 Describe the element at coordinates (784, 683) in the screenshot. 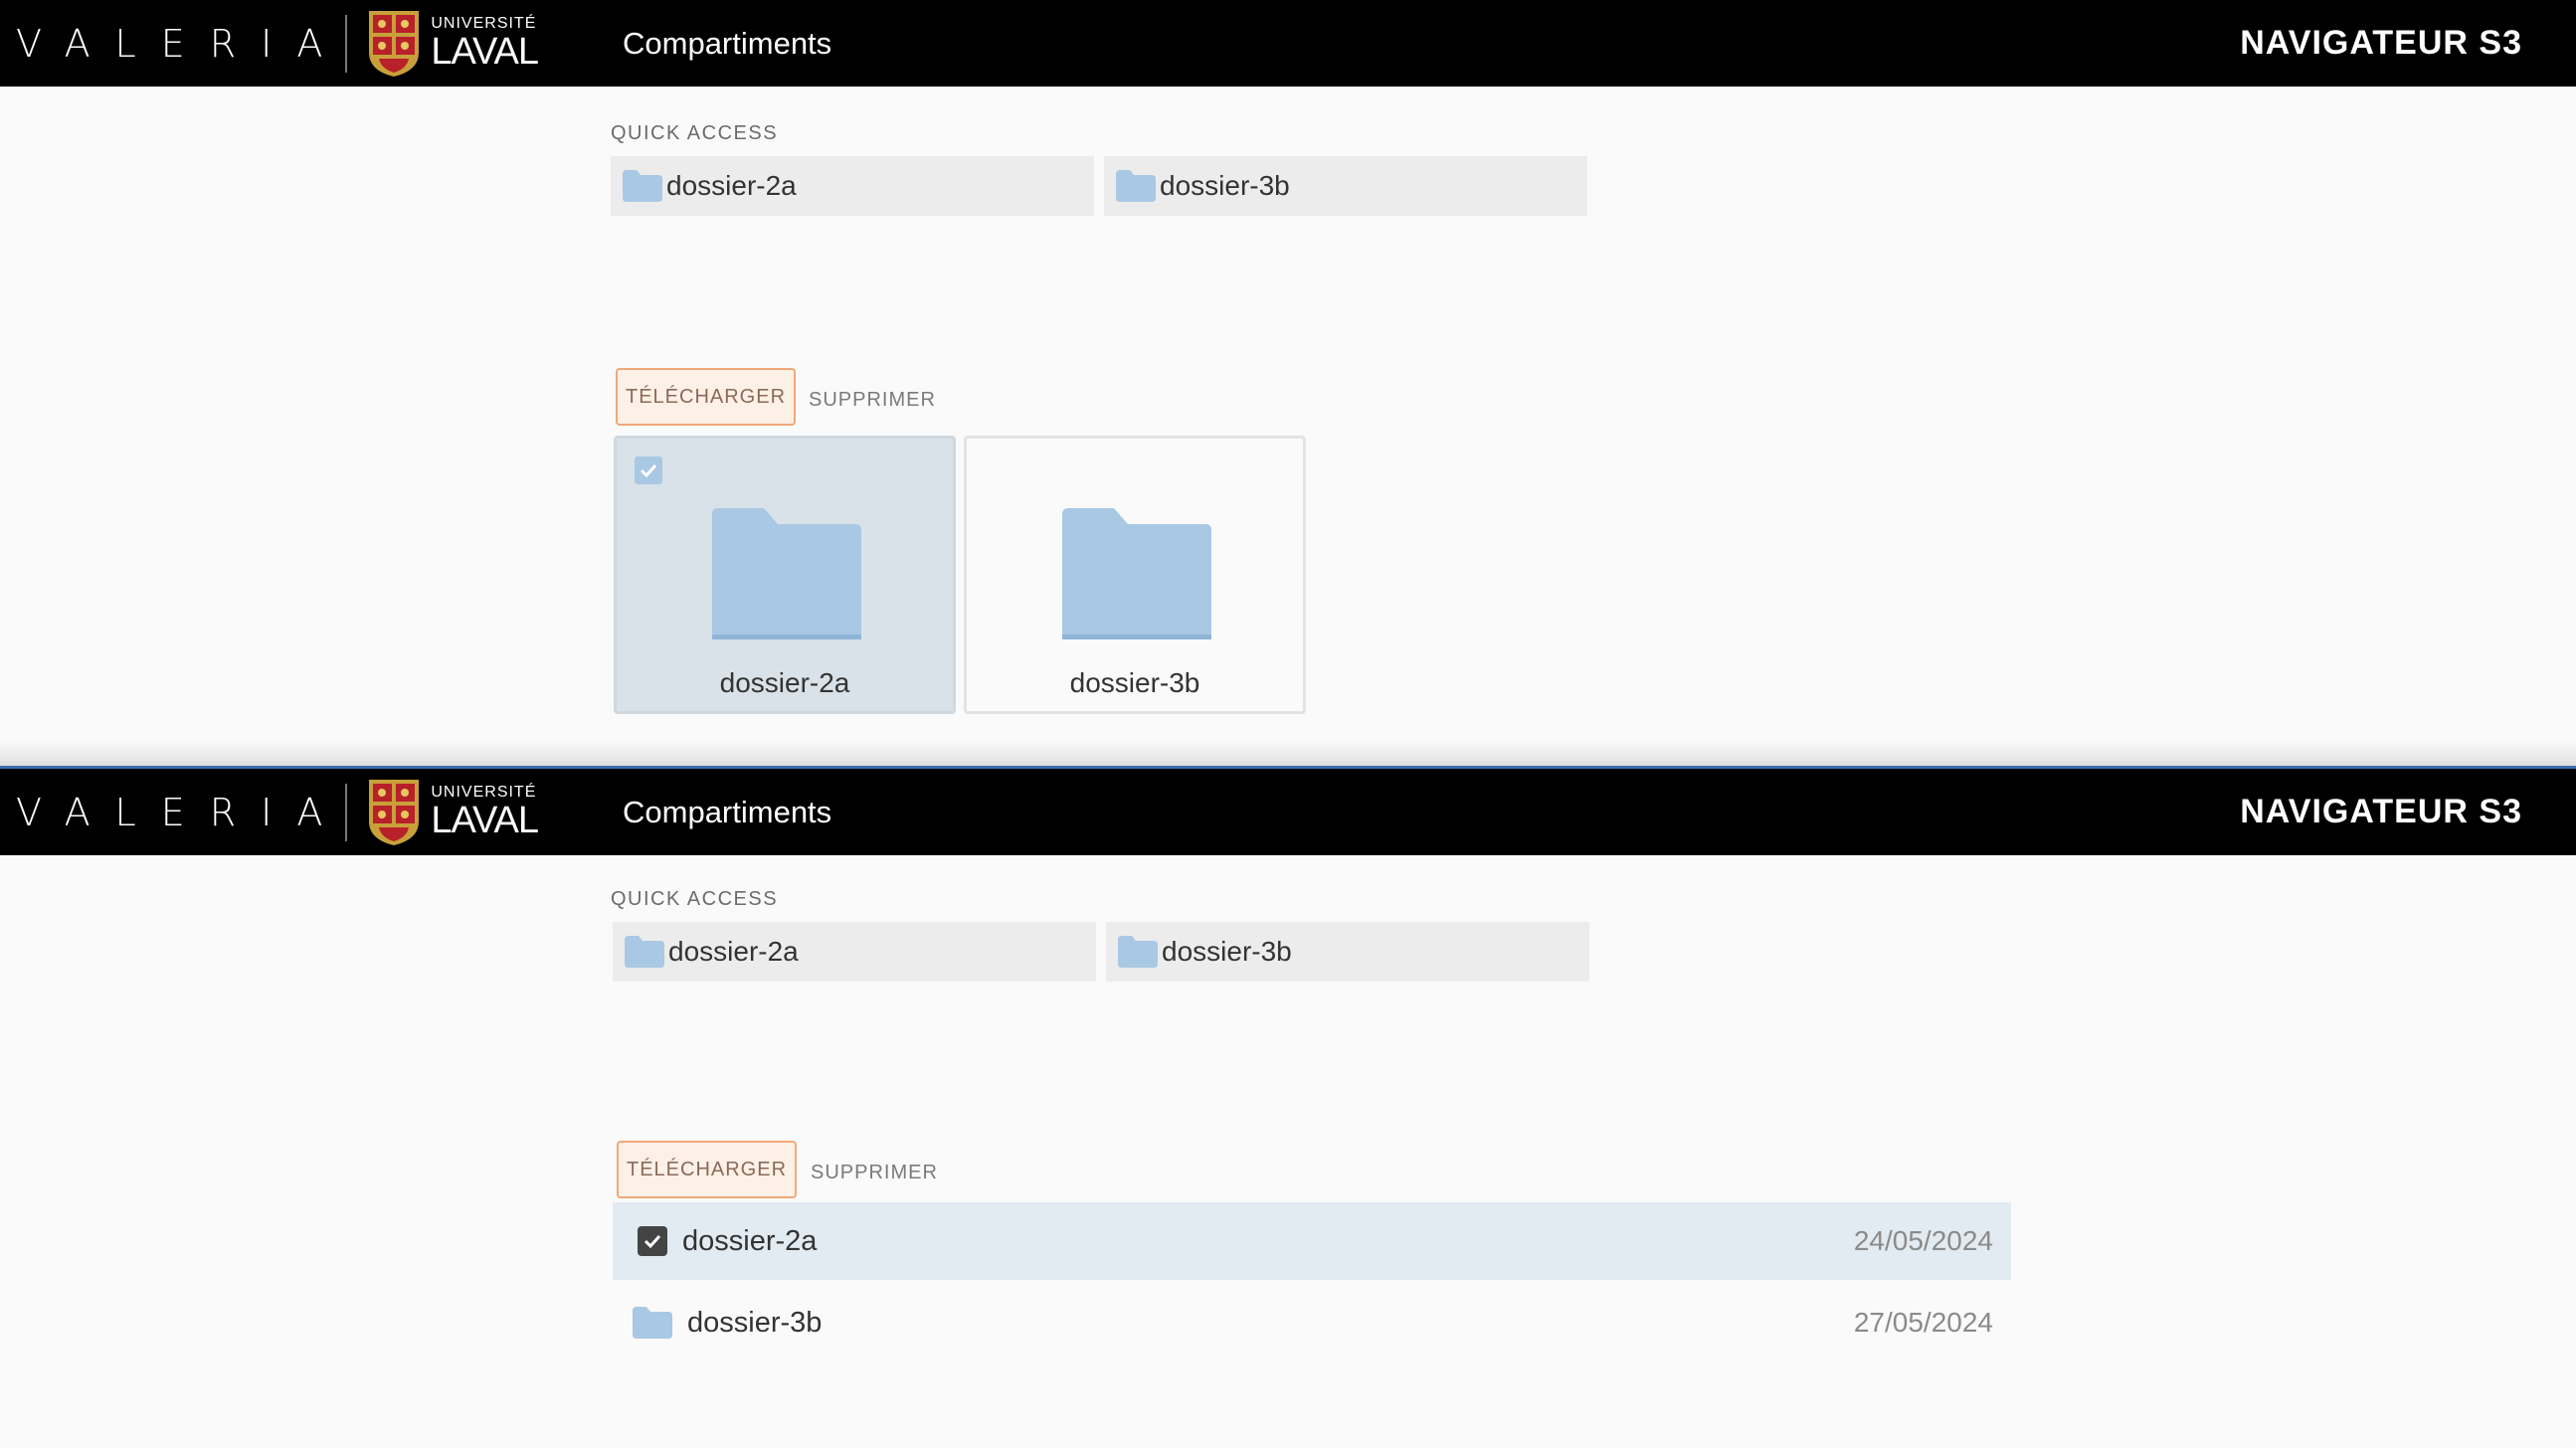

I see `folder-tile-label: dossier-2a` at that location.